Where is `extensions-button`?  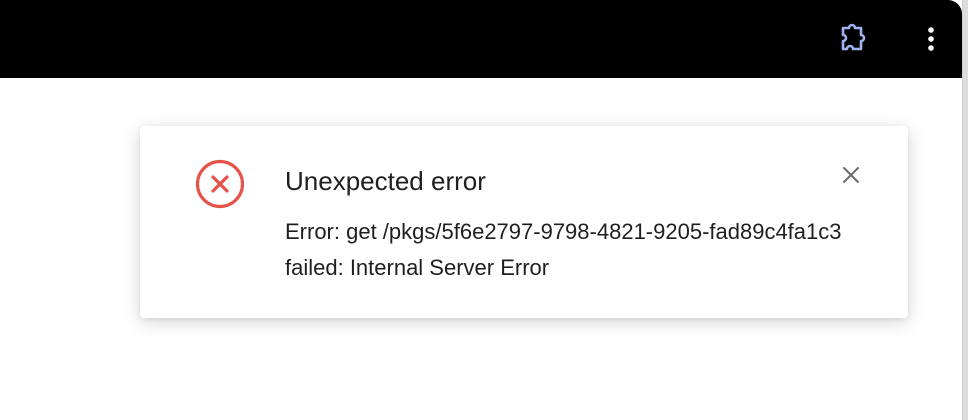 extensions-button is located at coordinates (853, 39).